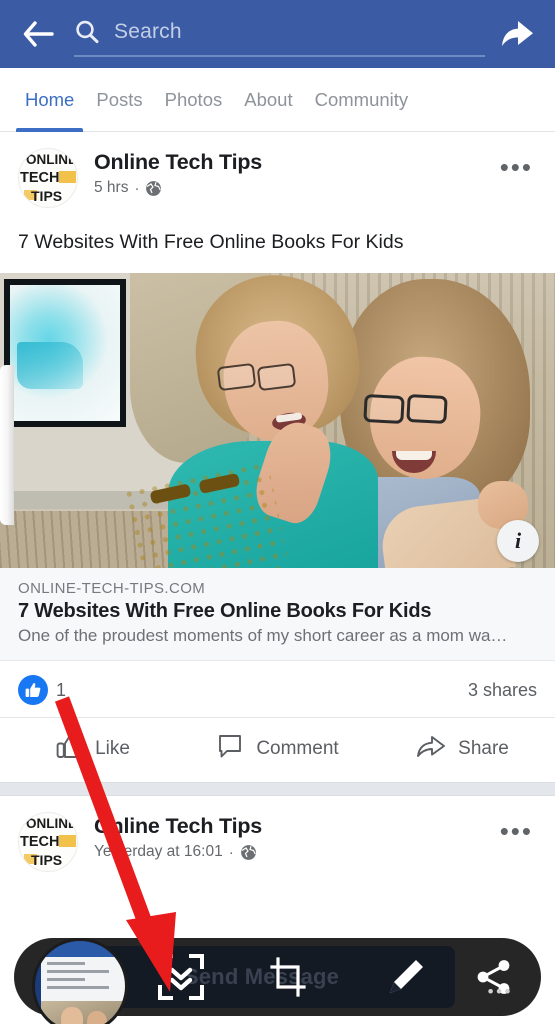 This screenshot has height=1024, width=555. I want to click on search-input: Search, so click(279, 34).